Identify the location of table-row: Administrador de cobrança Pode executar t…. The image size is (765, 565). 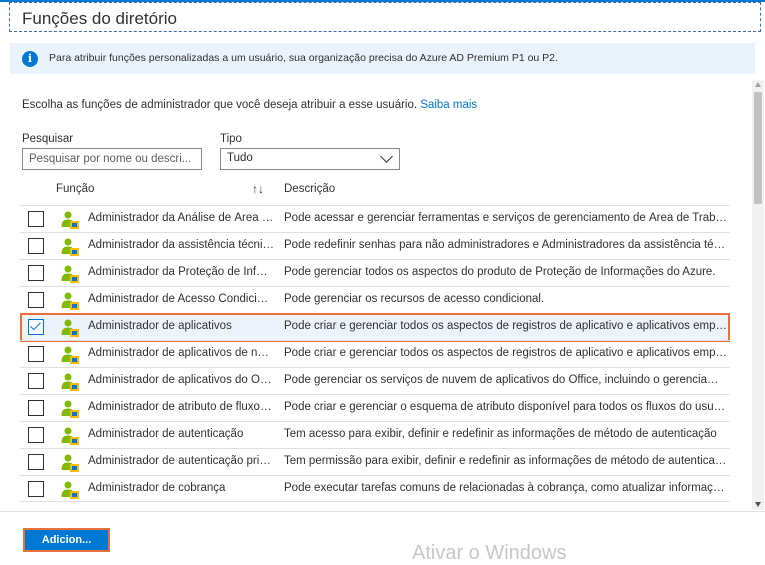
(375, 488).